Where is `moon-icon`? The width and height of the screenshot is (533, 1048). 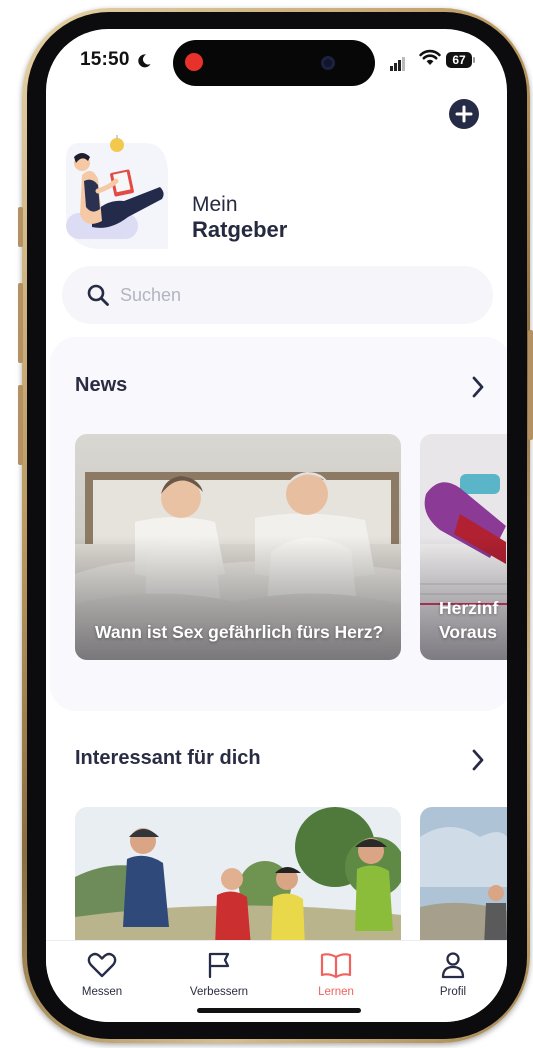
moon-icon is located at coordinates (144, 61).